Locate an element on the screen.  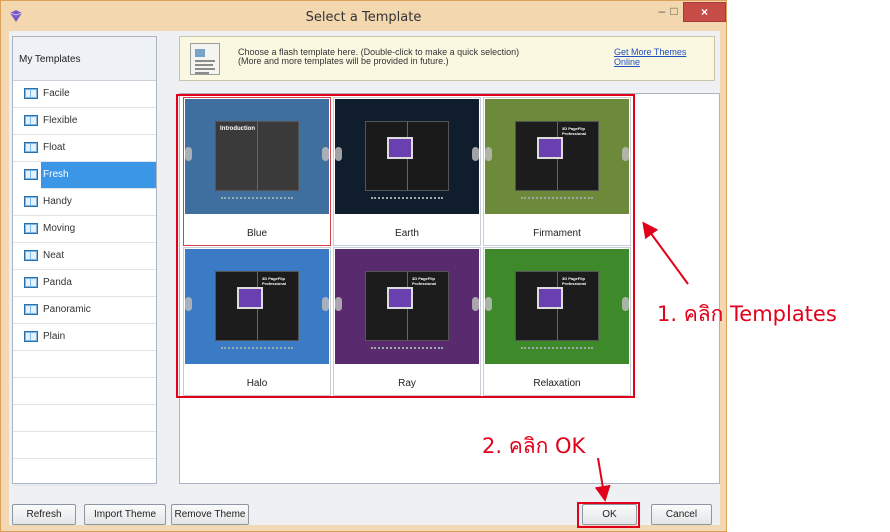
sidebar-item-label: Fresh is located at coordinates (56, 174).